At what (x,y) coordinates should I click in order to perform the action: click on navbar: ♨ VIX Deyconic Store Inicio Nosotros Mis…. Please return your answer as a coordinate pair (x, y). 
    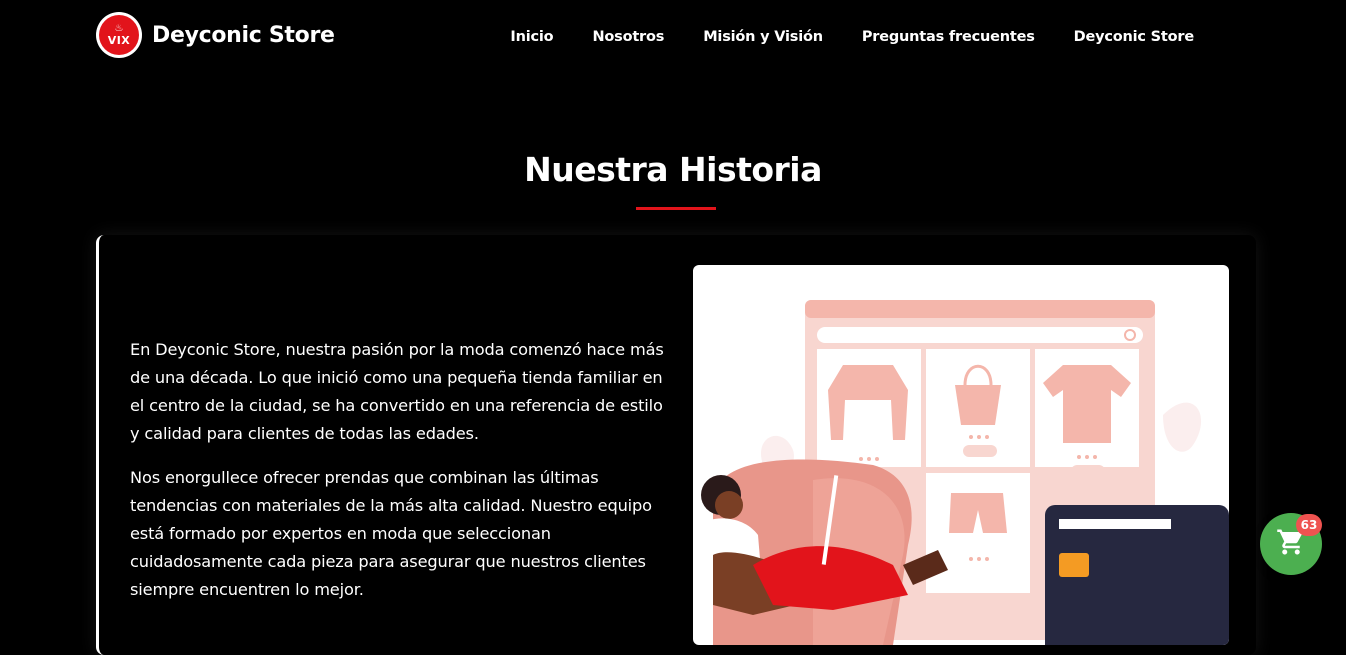
    Looking at the image, I should click on (673, 39).